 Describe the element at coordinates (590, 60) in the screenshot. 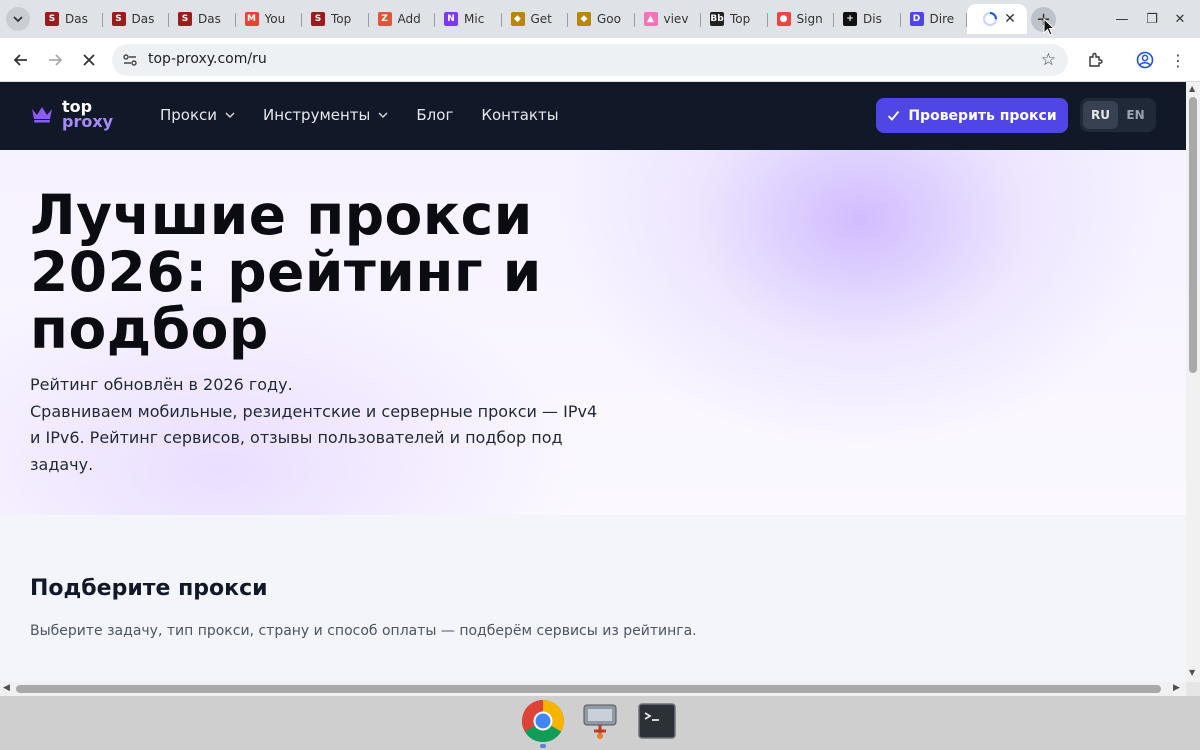

I see `address-bar: top-proxy.com/ru ☆` at that location.